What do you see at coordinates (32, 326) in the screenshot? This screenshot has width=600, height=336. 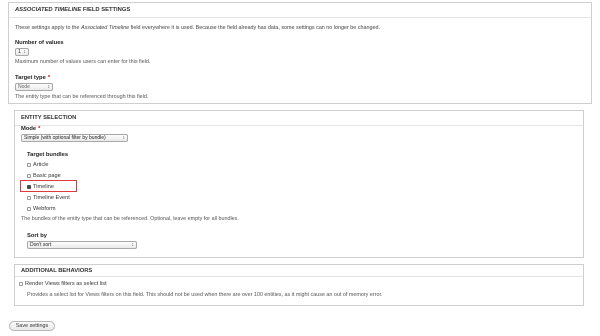 I see `save-settings-button: Save settings` at bounding box center [32, 326].